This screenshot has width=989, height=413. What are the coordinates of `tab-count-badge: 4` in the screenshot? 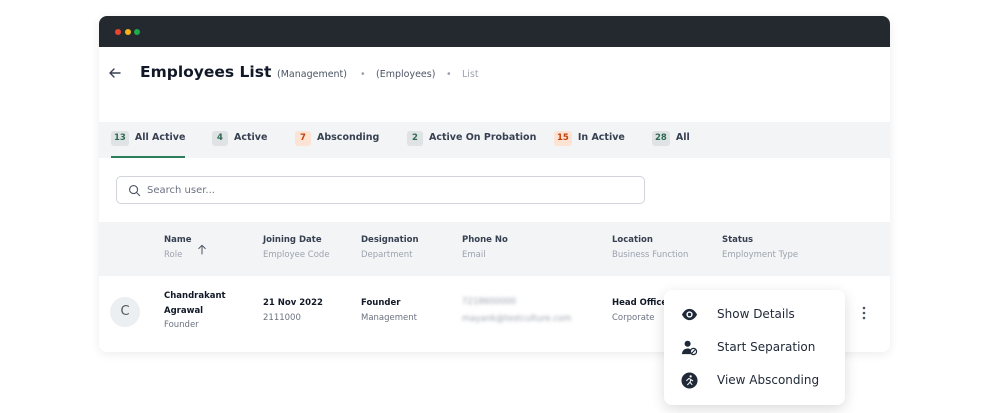 It's located at (220, 138).